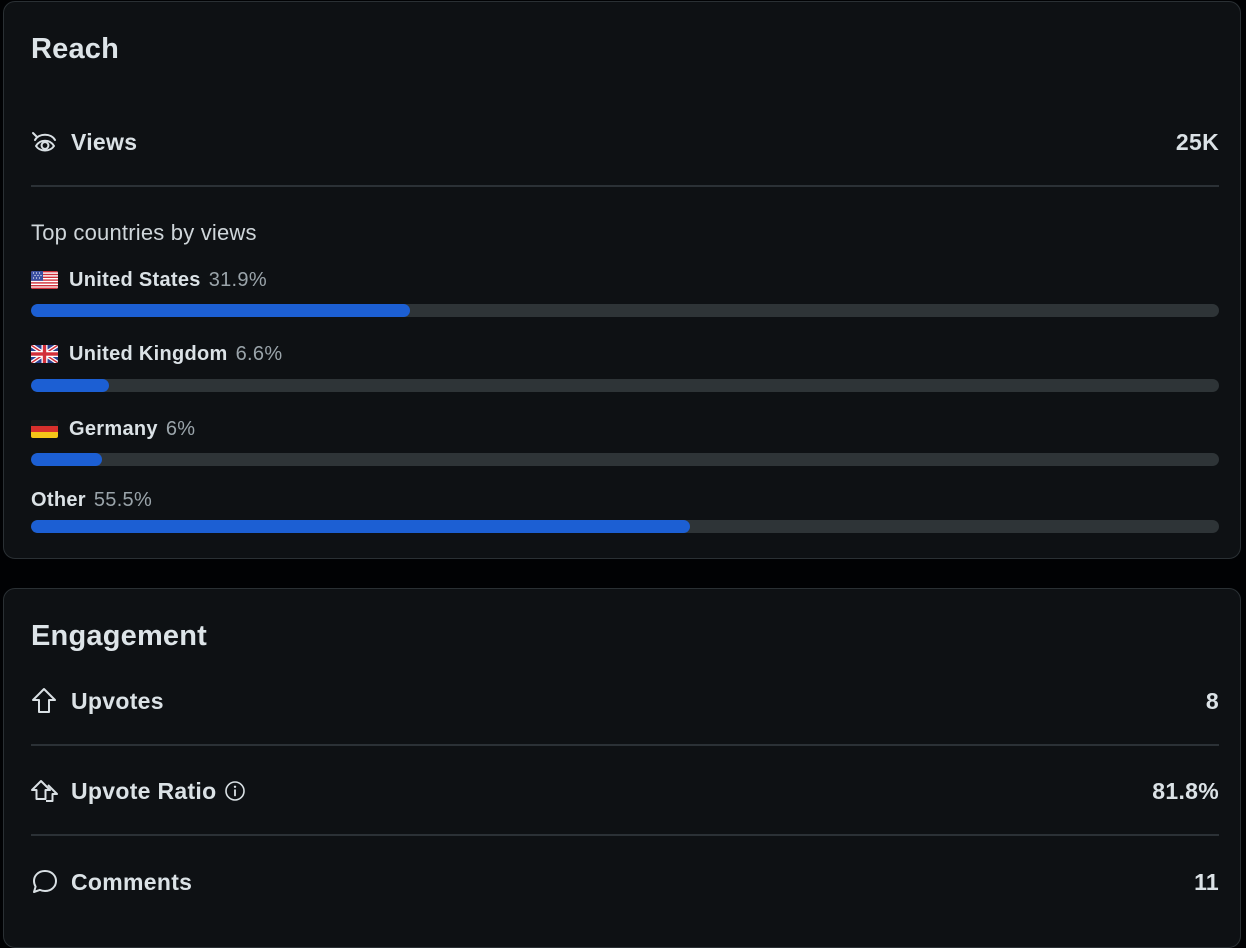  Describe the element at coordinates (45, 142) in the screenshot. I see `eye-icon` at that location.